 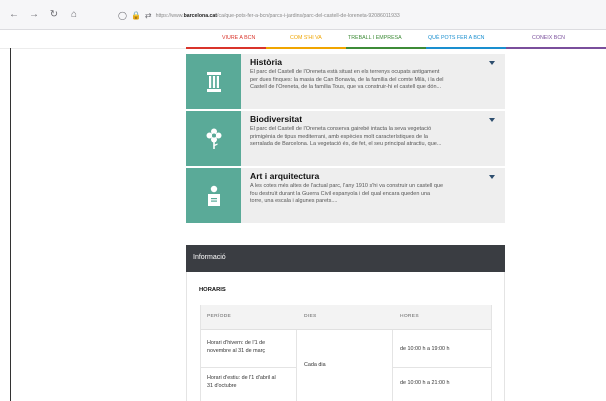 I want to click on column-header: DIES, so click(x=310, y=316).